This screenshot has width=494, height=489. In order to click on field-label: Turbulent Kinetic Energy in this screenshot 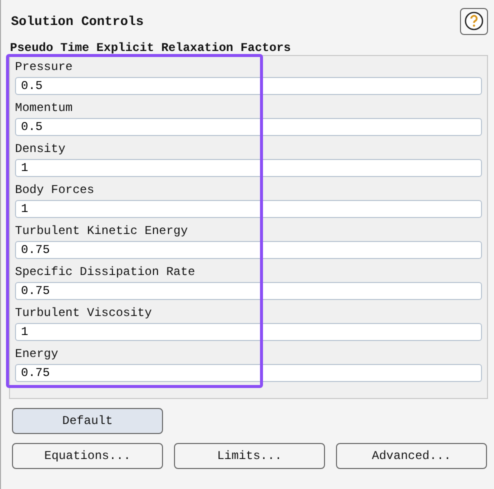, I will do `click(102, 231)`.